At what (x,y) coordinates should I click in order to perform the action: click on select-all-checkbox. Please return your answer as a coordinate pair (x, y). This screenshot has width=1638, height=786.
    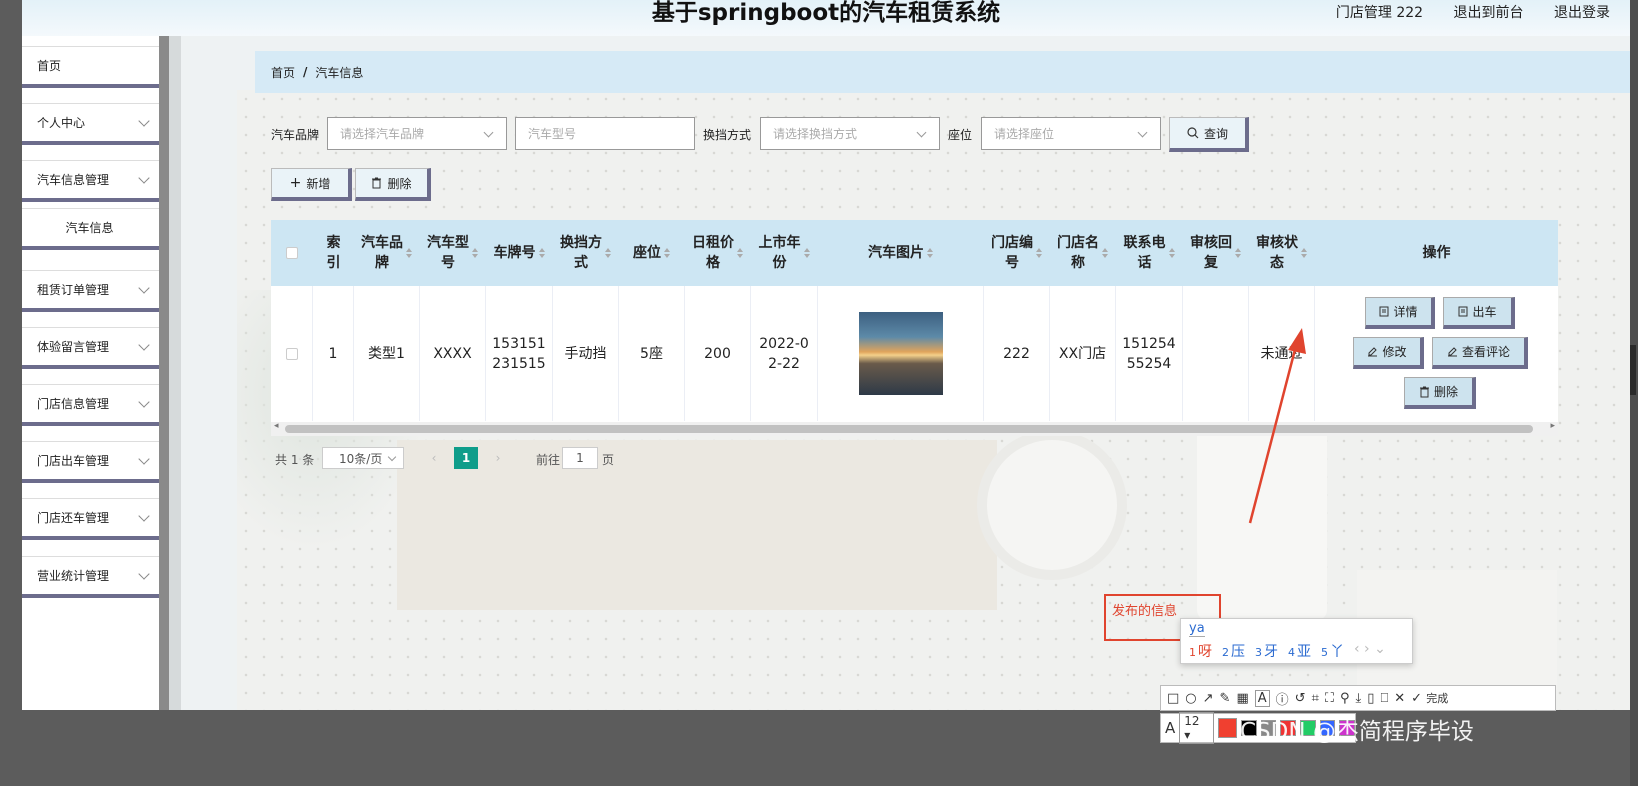
    Looking at the image, I should click on (292, 253).